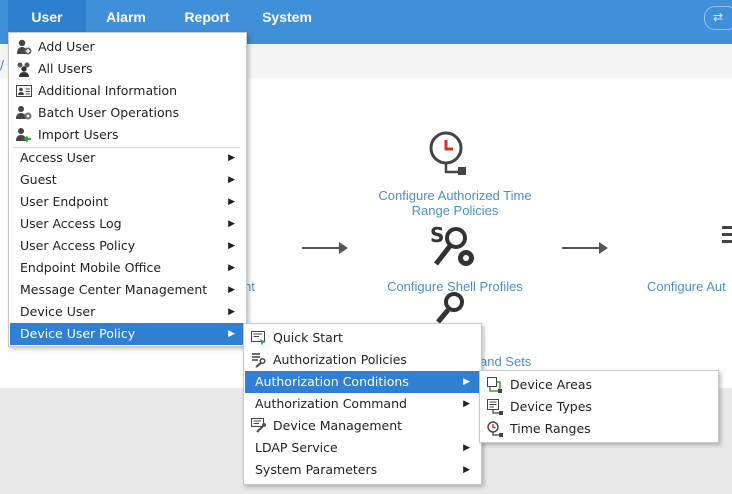 The height and width of the screenshot is (494, 732). I want to click on link-icon: ⇄, so click(718, 17).